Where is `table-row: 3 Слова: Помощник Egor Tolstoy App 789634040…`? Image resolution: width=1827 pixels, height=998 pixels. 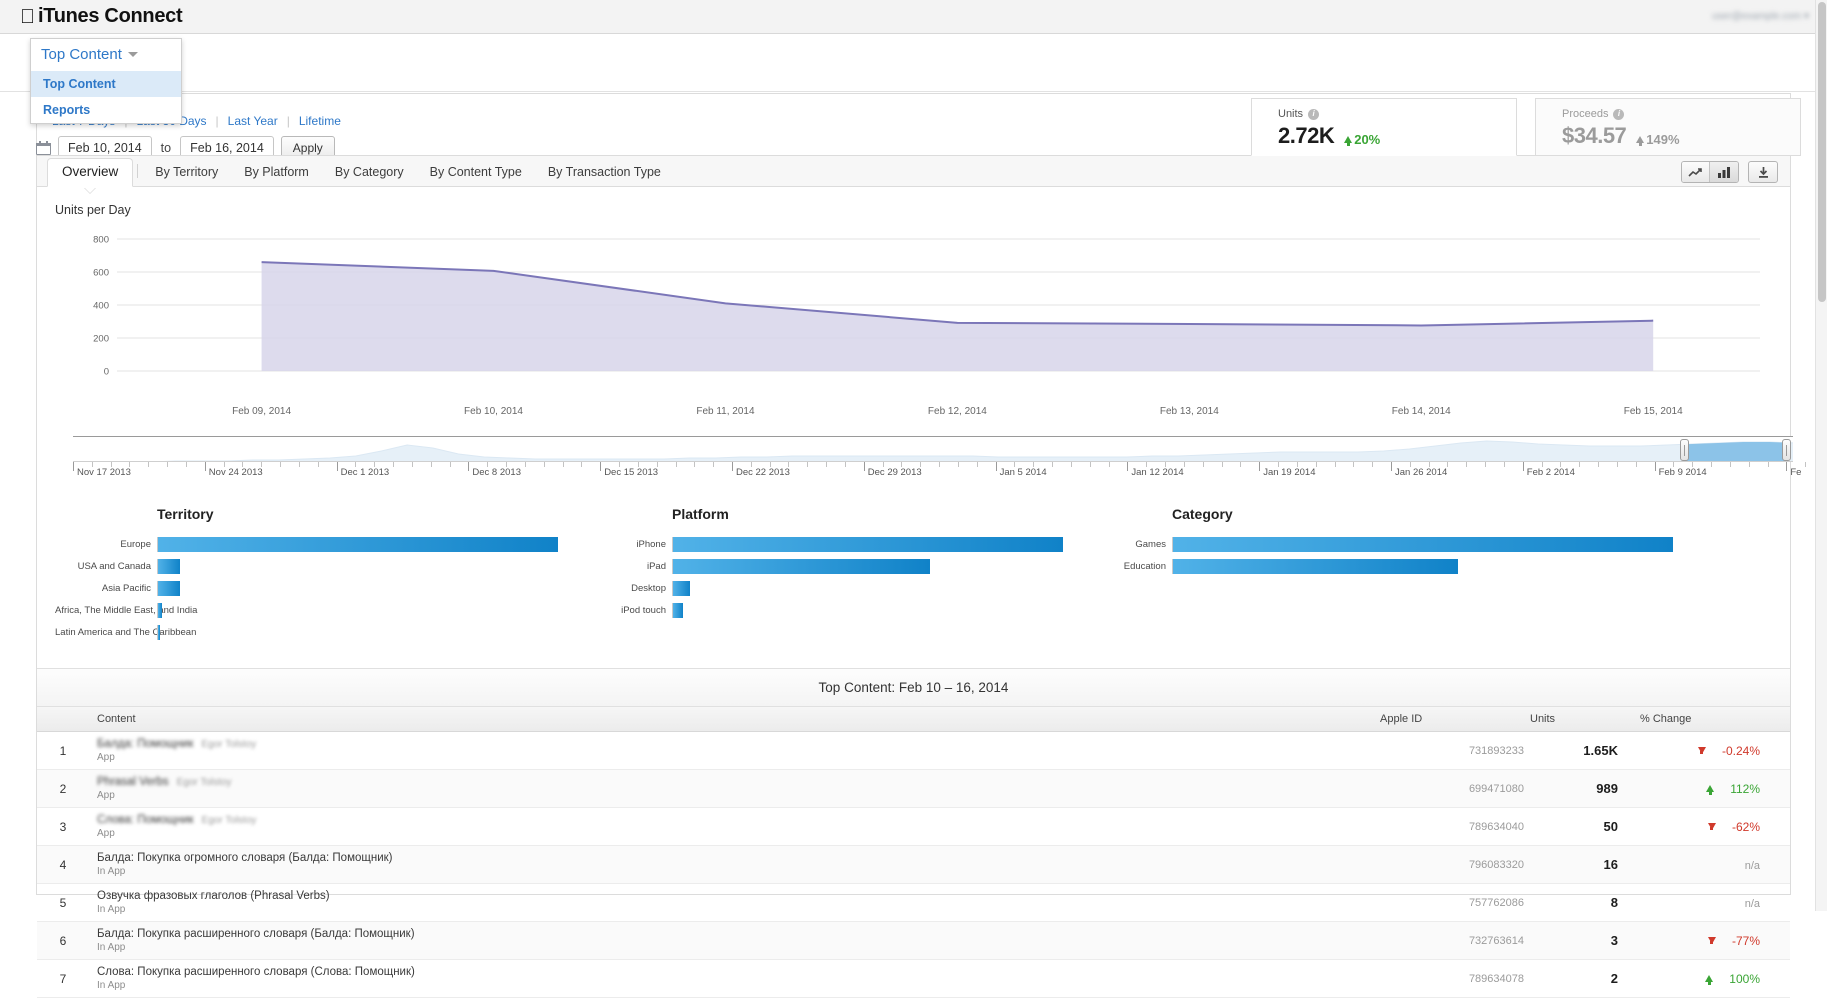
table-row: 3 Слова: Помощник Egor Tolstoy App 789634040… is located at coordinates (913, 826).